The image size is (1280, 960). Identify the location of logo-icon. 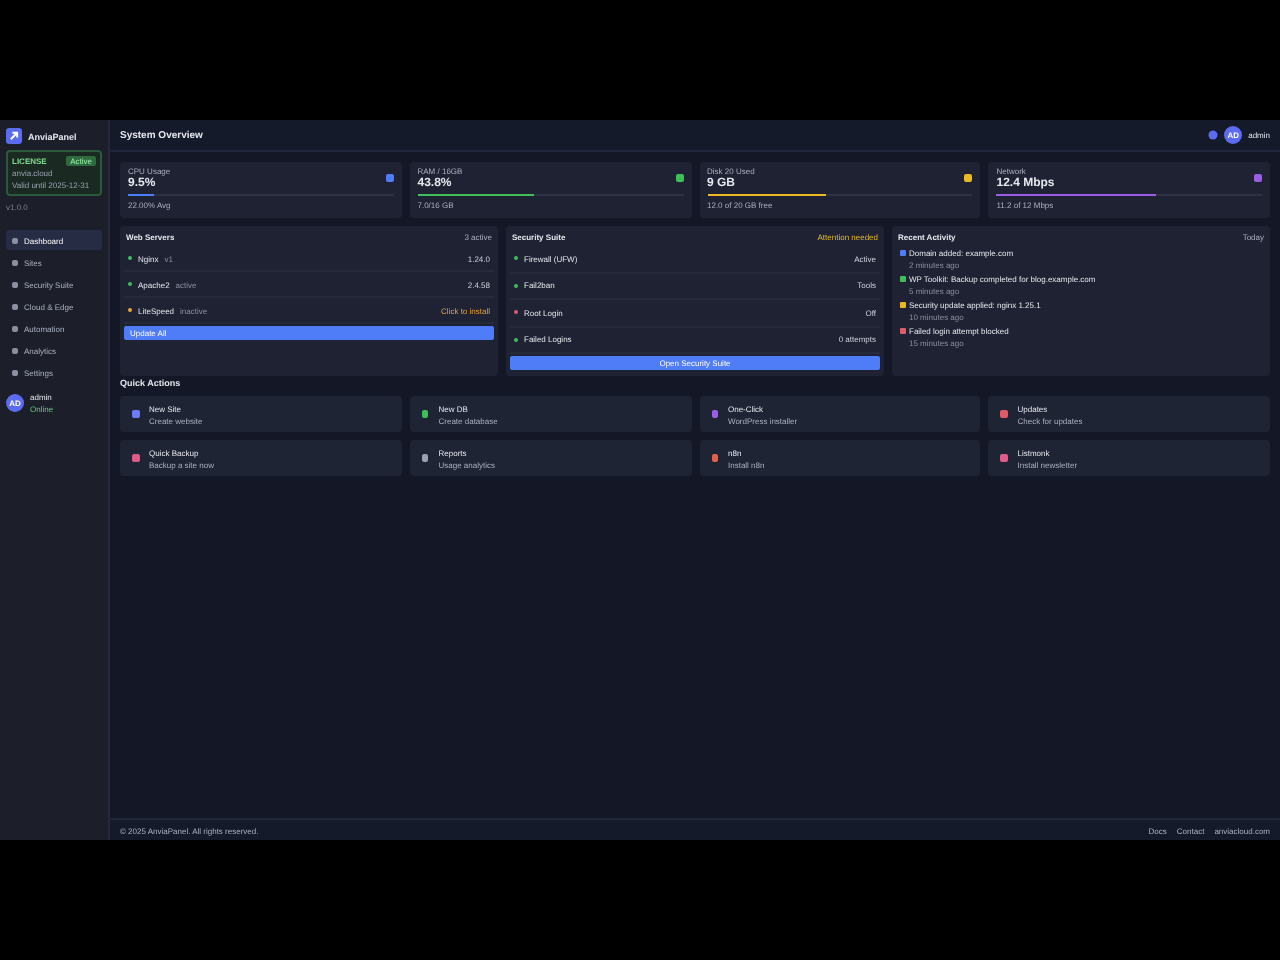
(14, 136).